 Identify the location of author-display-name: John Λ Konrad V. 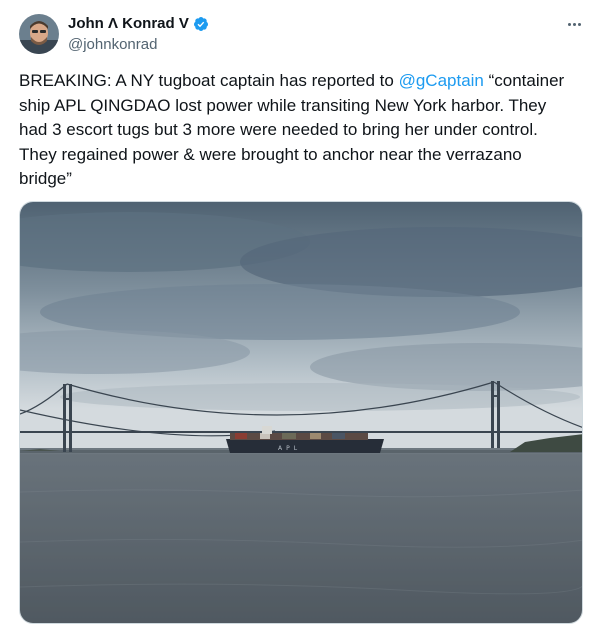
(128, 24).